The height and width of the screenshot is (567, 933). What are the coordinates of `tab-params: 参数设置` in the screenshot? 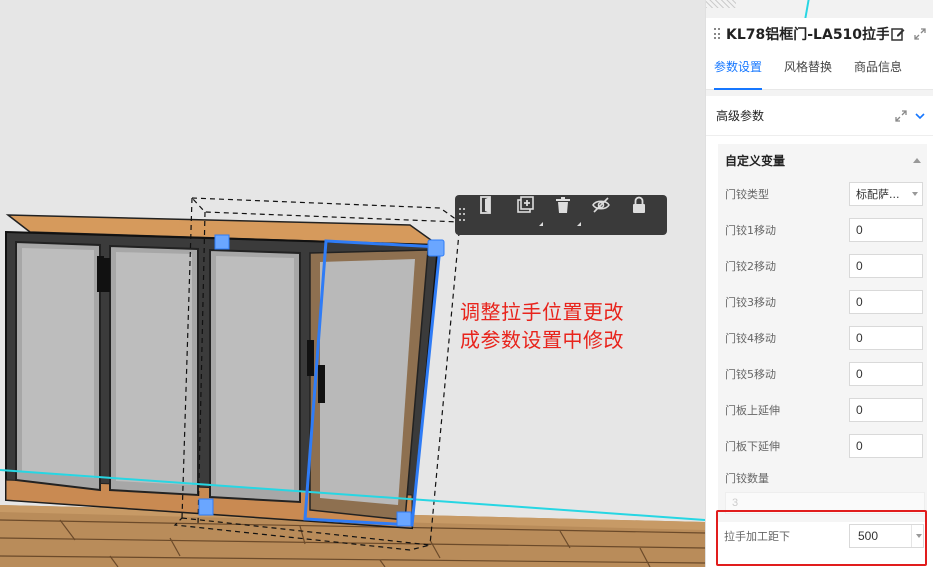 It's located at (738, 70).